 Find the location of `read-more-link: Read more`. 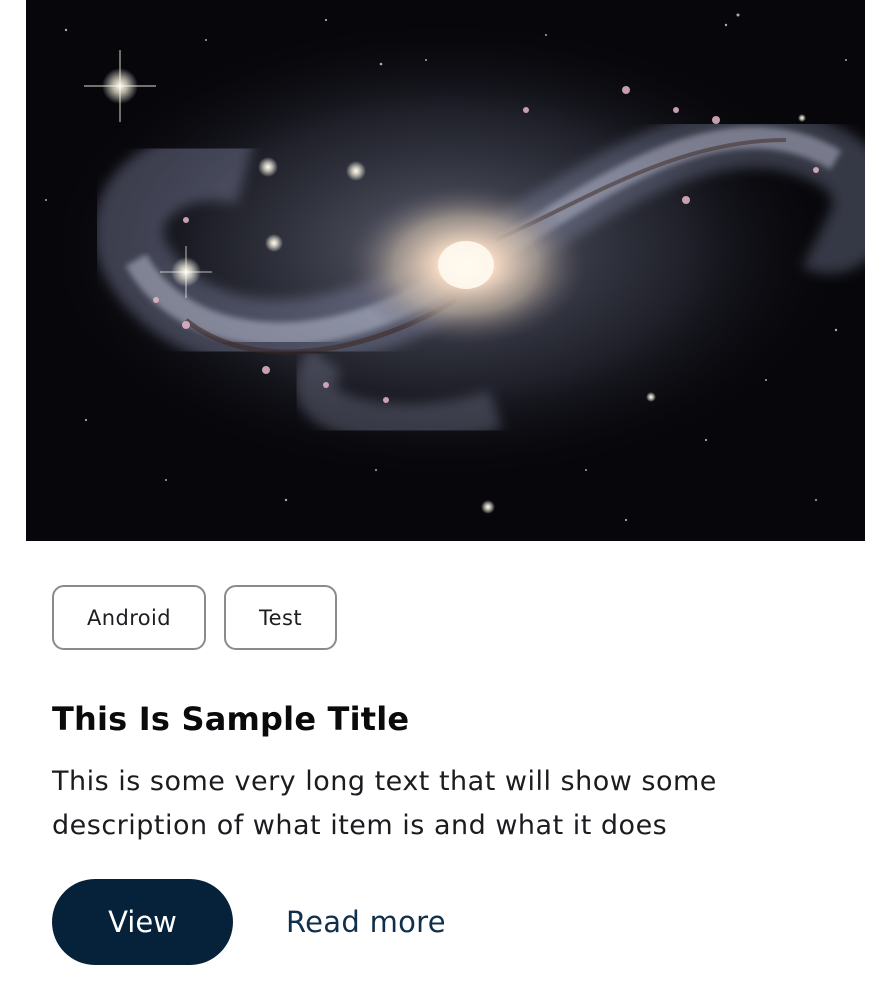

read-more-link: Read more is located at coordinates (366, 922).